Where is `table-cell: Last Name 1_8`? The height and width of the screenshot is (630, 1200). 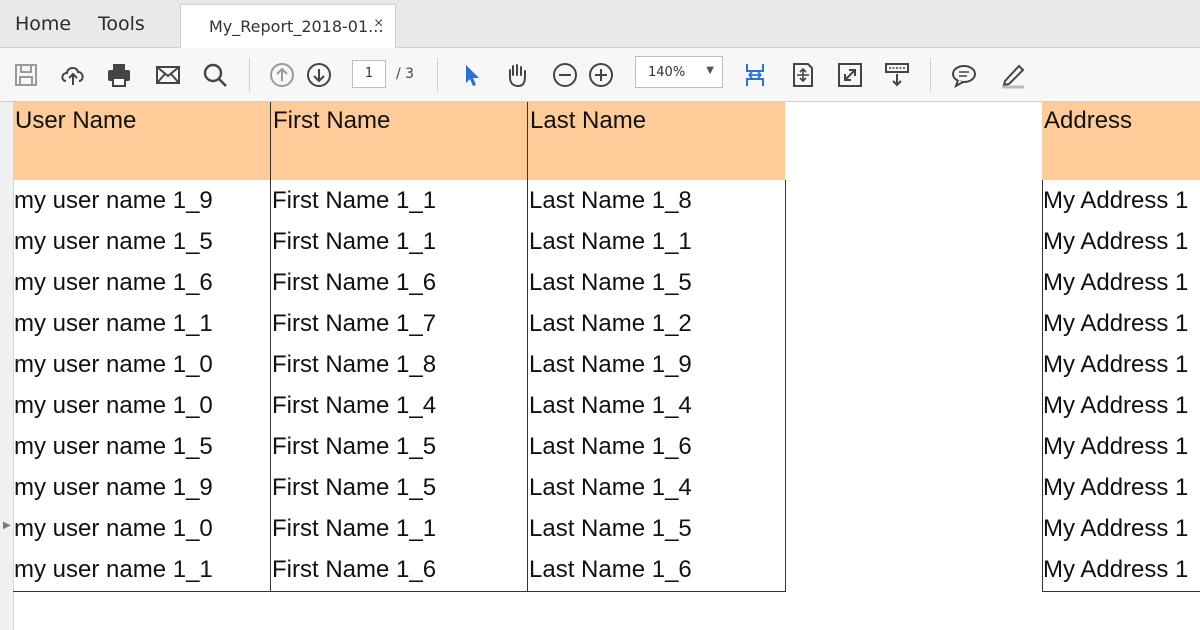
table-cell: Last Name 1_8 is located at coordinates (610, 200).